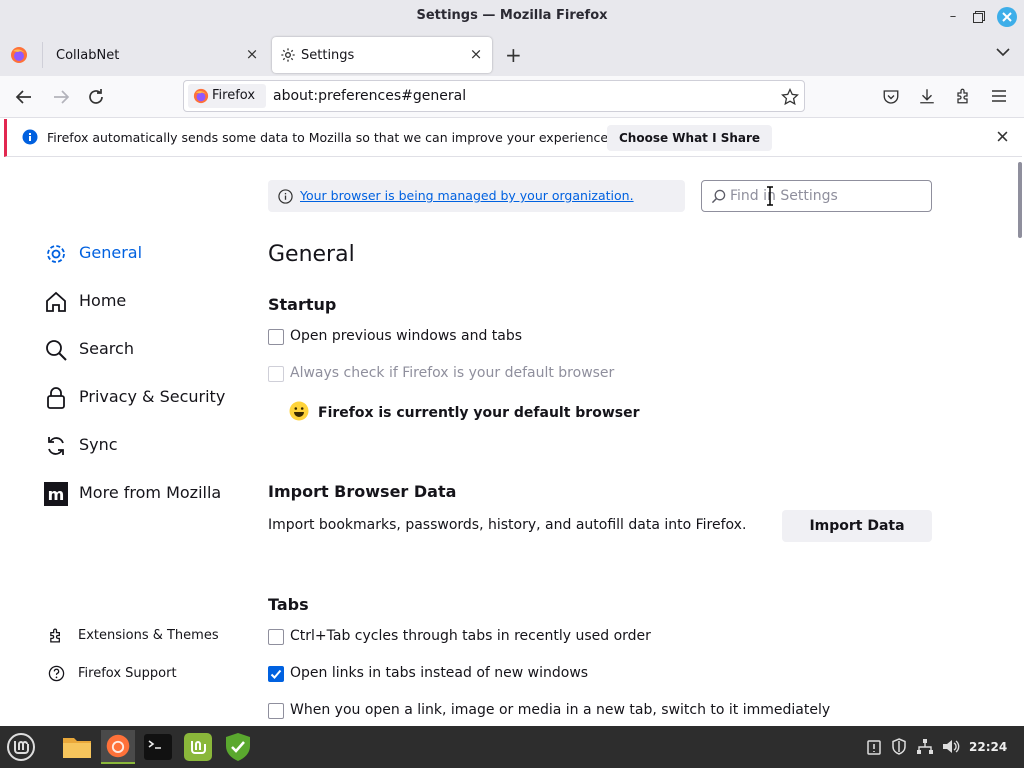 The image size is (1024, 768). What do you see at coordinates (150, 492) in the screenshot?
I see `category-label: More from Mozilla` at bounding box center [150, 492].